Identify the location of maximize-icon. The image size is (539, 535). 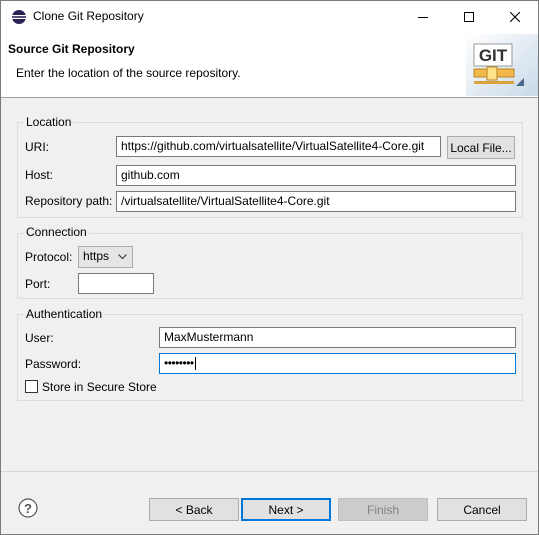
(469, 16).